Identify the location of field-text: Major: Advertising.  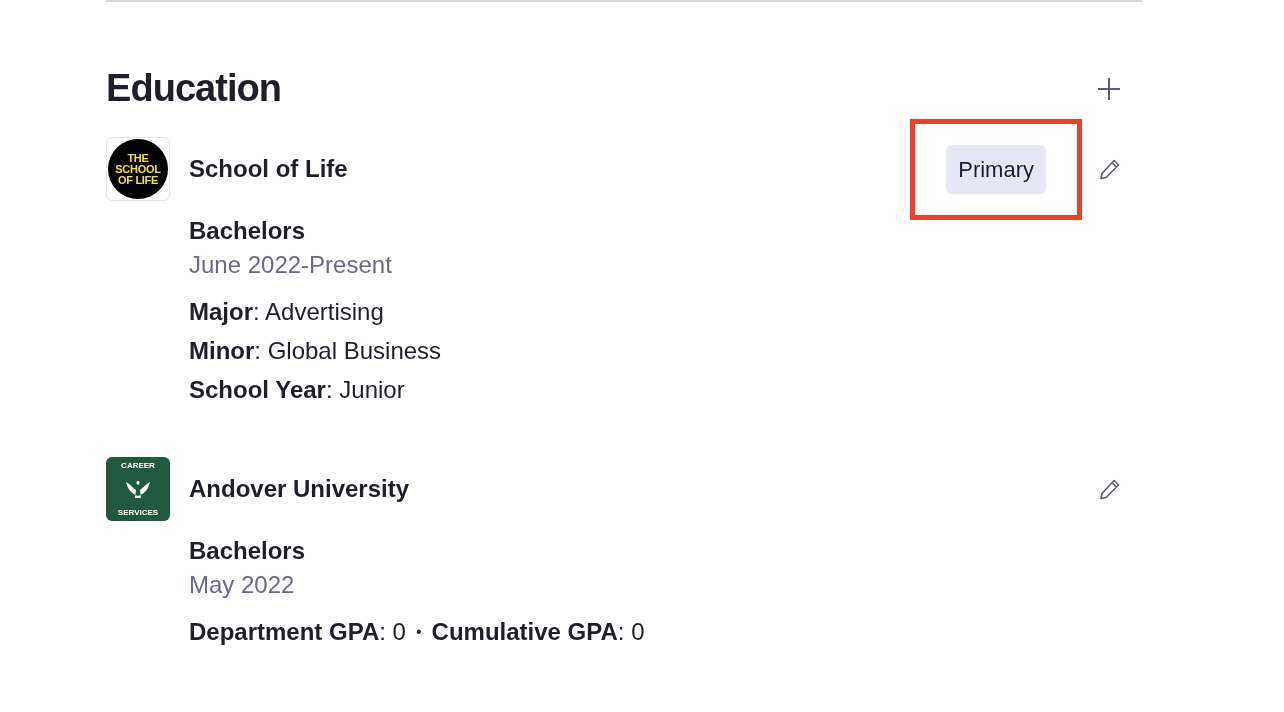
(287, 312).